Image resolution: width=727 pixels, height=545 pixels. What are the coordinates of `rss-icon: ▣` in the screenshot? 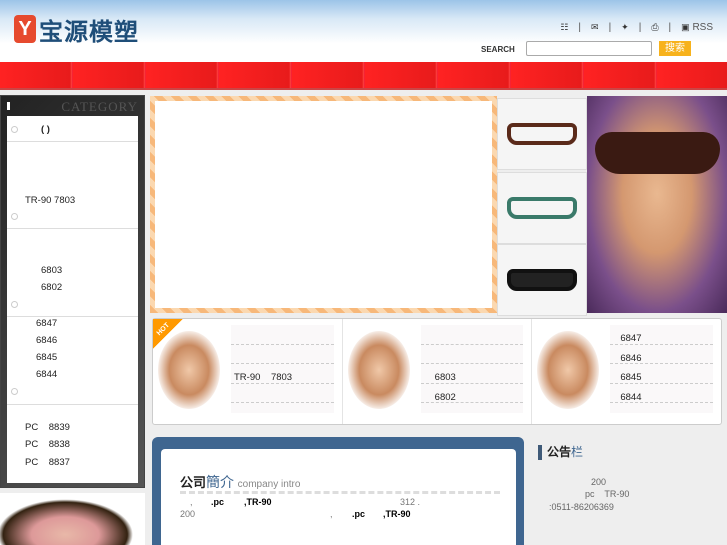 It's located at (685, 27).